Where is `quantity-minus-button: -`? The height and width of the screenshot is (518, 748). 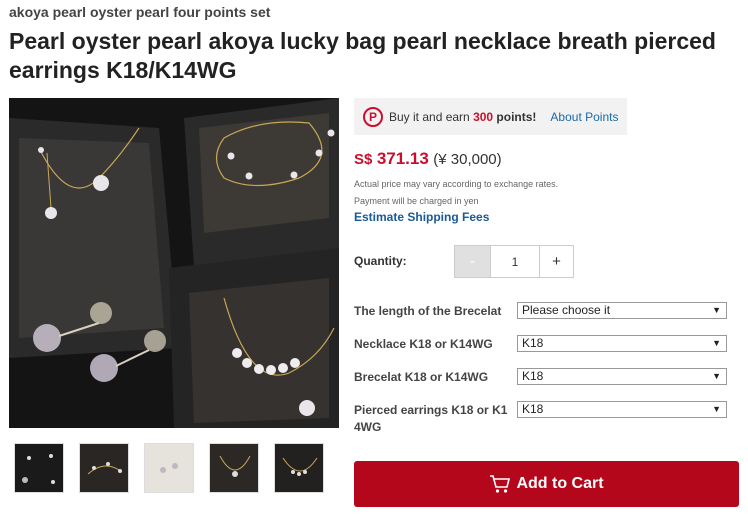 quantity-minus-button: - is located at coordinates (472, 261).